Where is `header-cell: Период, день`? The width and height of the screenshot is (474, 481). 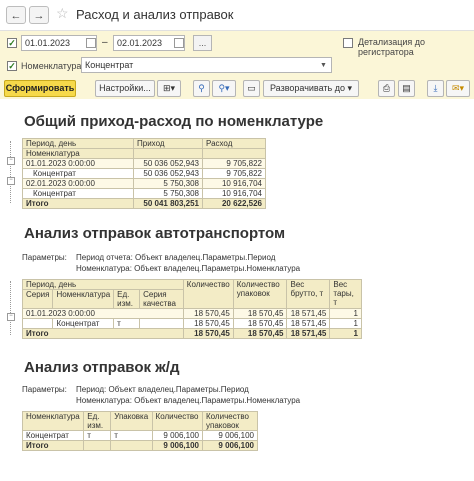 header-cell: Период, день is located at coordinates (78, 143).